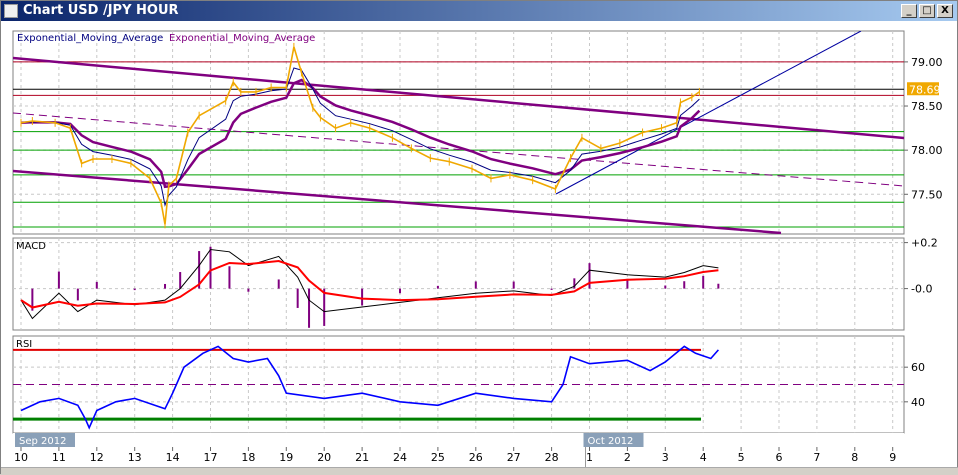 This screenshot has width=958, height=475. What do you see at coordinates (816, 457) in the screenshot?
I see `x-tick-label: 7` at bounding box center [816, 457].